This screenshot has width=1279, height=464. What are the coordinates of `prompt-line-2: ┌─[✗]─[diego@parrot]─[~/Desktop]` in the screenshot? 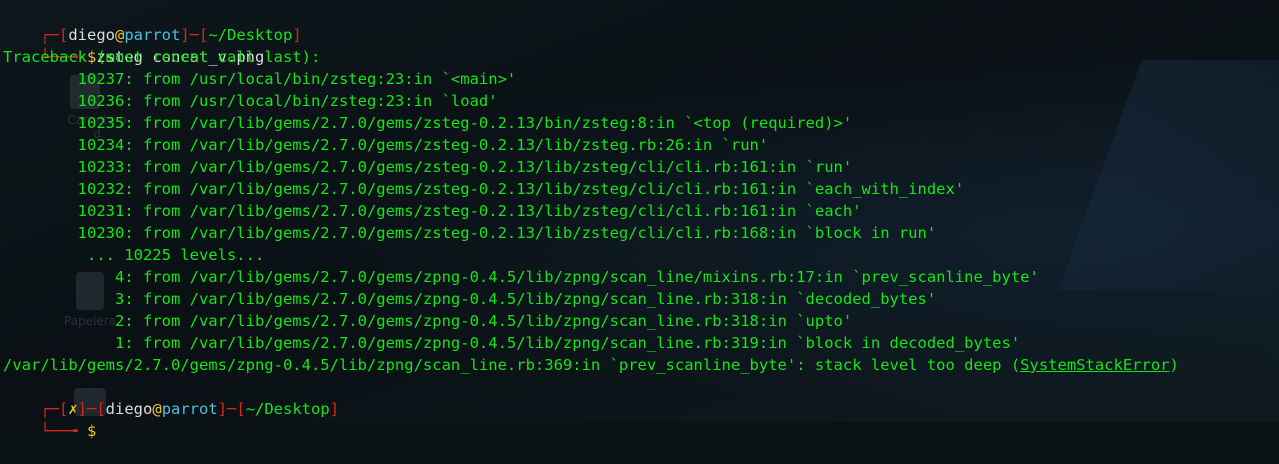 It's located at (641, 397).